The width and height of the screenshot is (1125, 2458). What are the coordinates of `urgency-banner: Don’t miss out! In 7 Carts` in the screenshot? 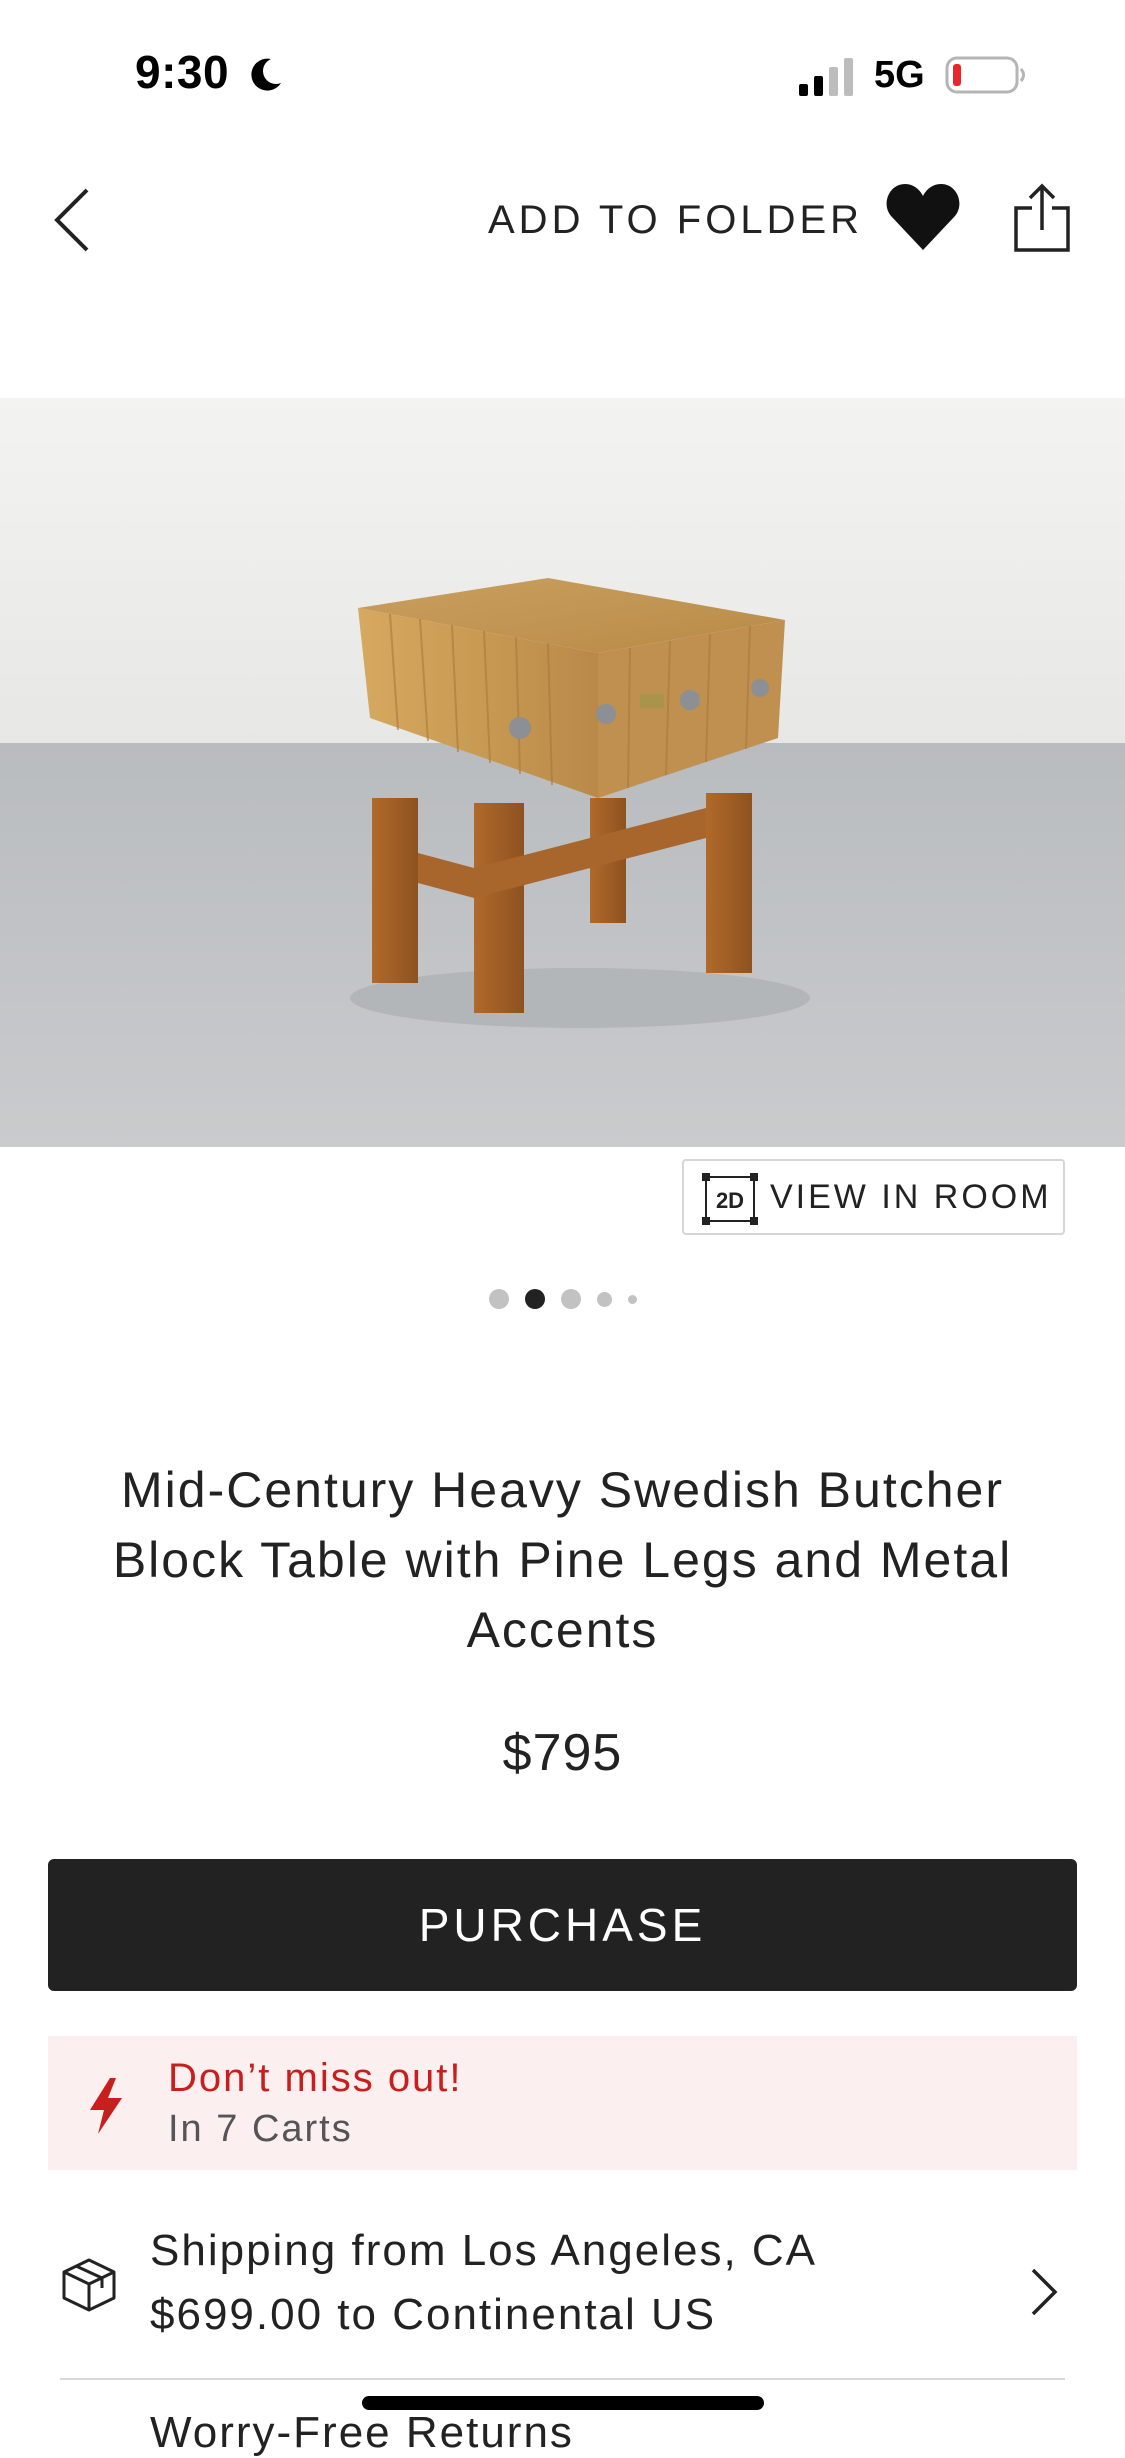 It's located at (562, 2103).